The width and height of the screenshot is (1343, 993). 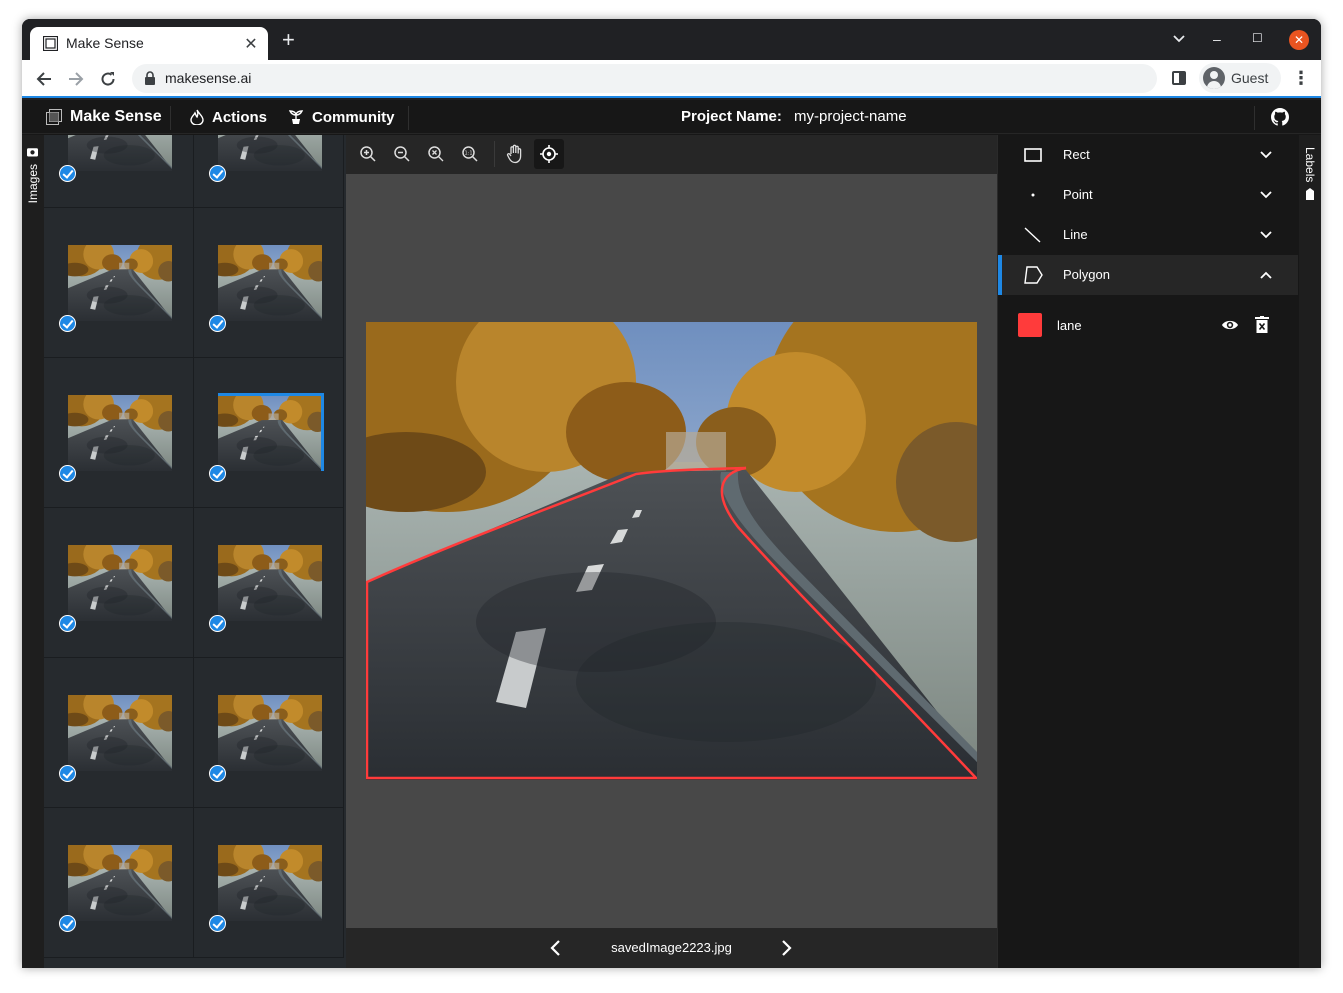 What do you see at coordinates (1075, 234) in the screenshot?
I see `tool-line-label: Line` at bounding box center [1075, 234].